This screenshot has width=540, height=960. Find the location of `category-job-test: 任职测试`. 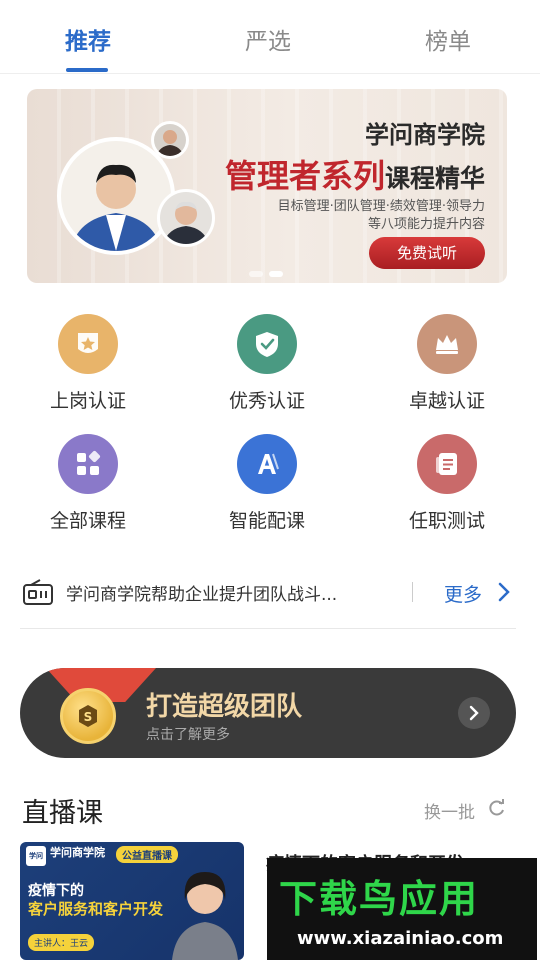

category-job-test: 任职测试 is located at coordinates (447, 483).